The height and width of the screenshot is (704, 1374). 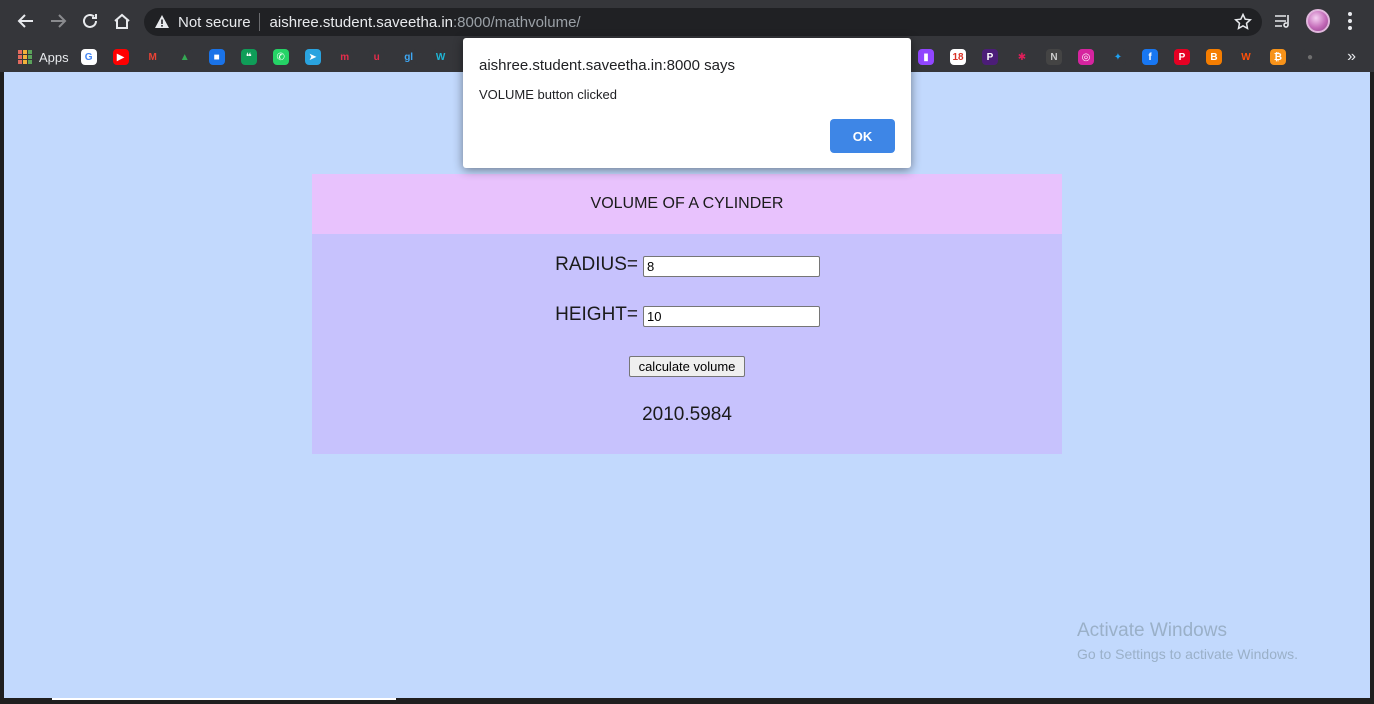 What do you see at coordinates (184, 57) in the screenshot?
I see `google-drive-icon: ▲` at bounding box center [184, 57].